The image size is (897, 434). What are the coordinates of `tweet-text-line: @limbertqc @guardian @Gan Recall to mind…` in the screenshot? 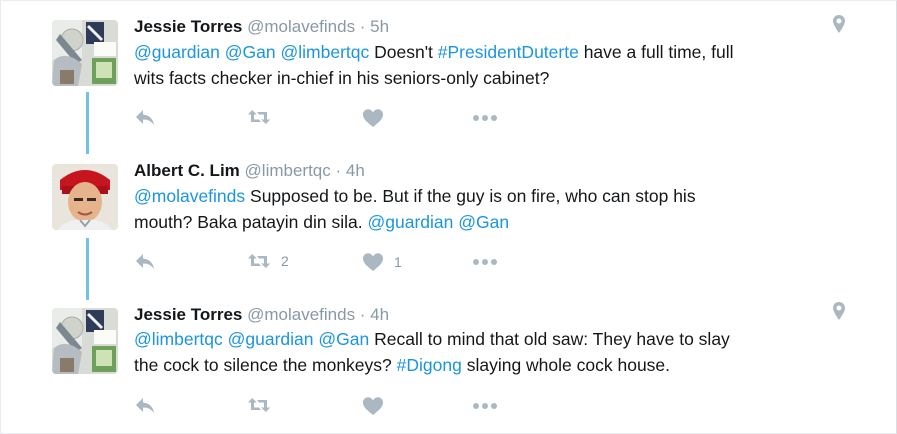 It's located at (484, 339).